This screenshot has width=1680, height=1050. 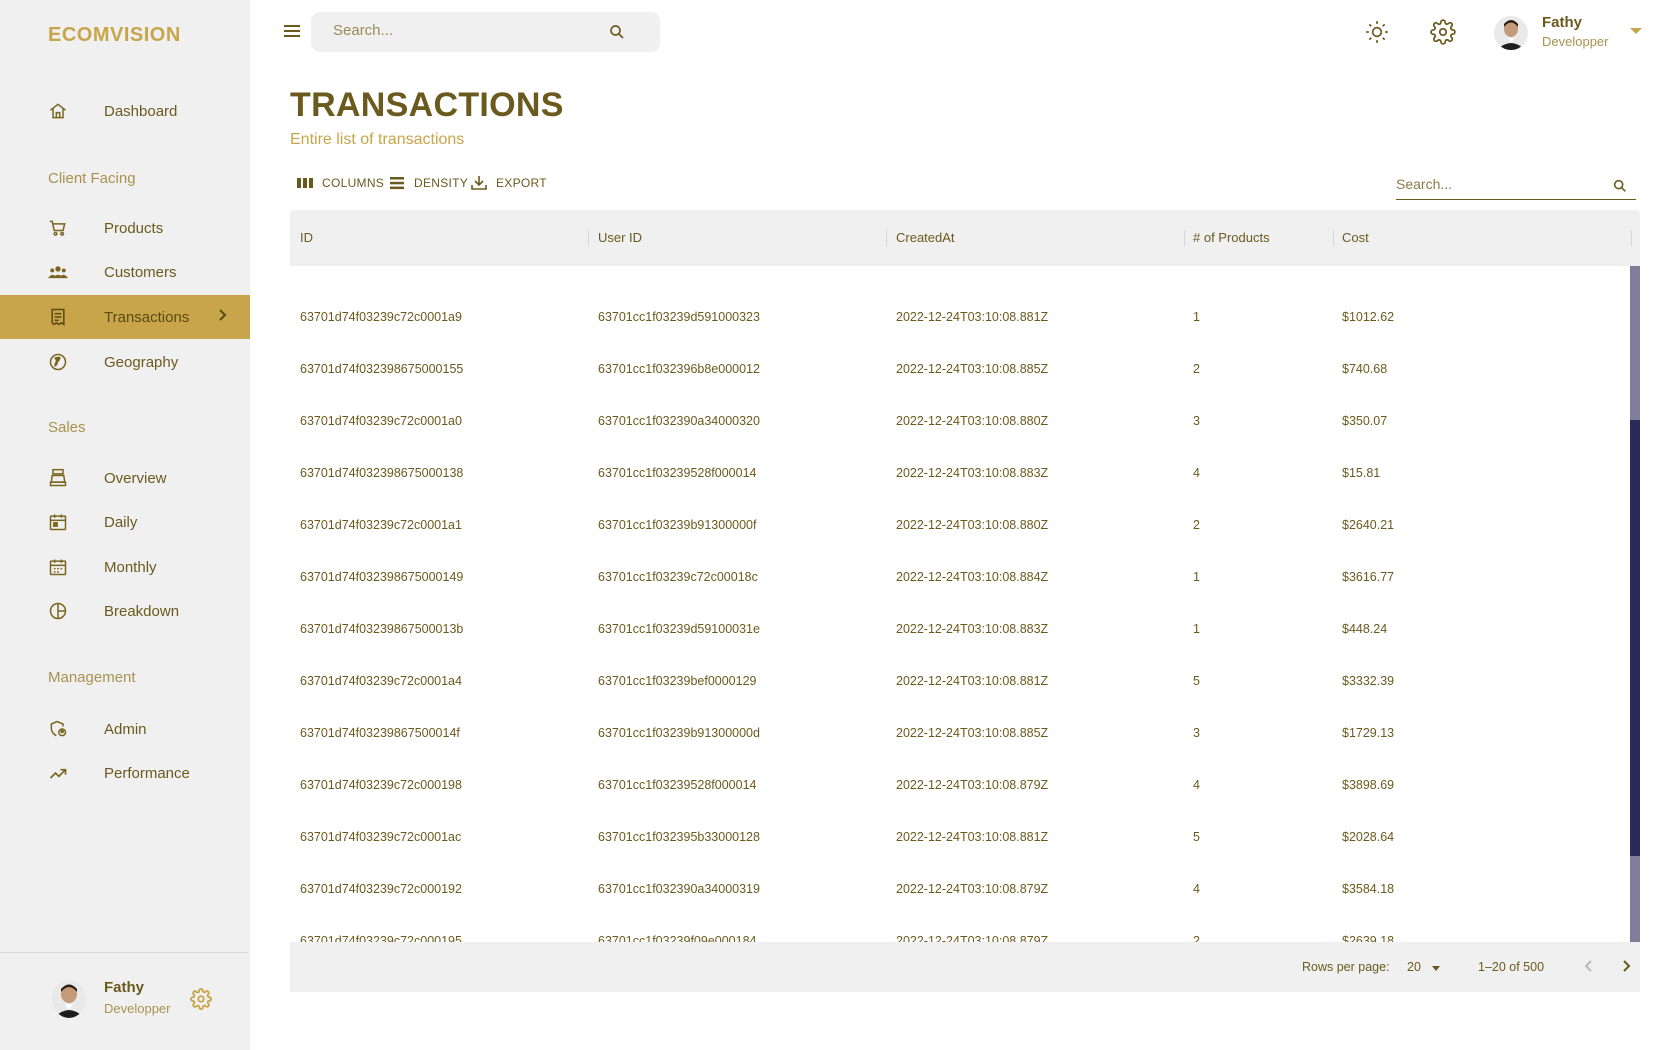 What do you see at coordinates (382, 577) in the screenshot?
I see `cell-id: 63701d74f032398675000149` at bounding box center [382, 577].